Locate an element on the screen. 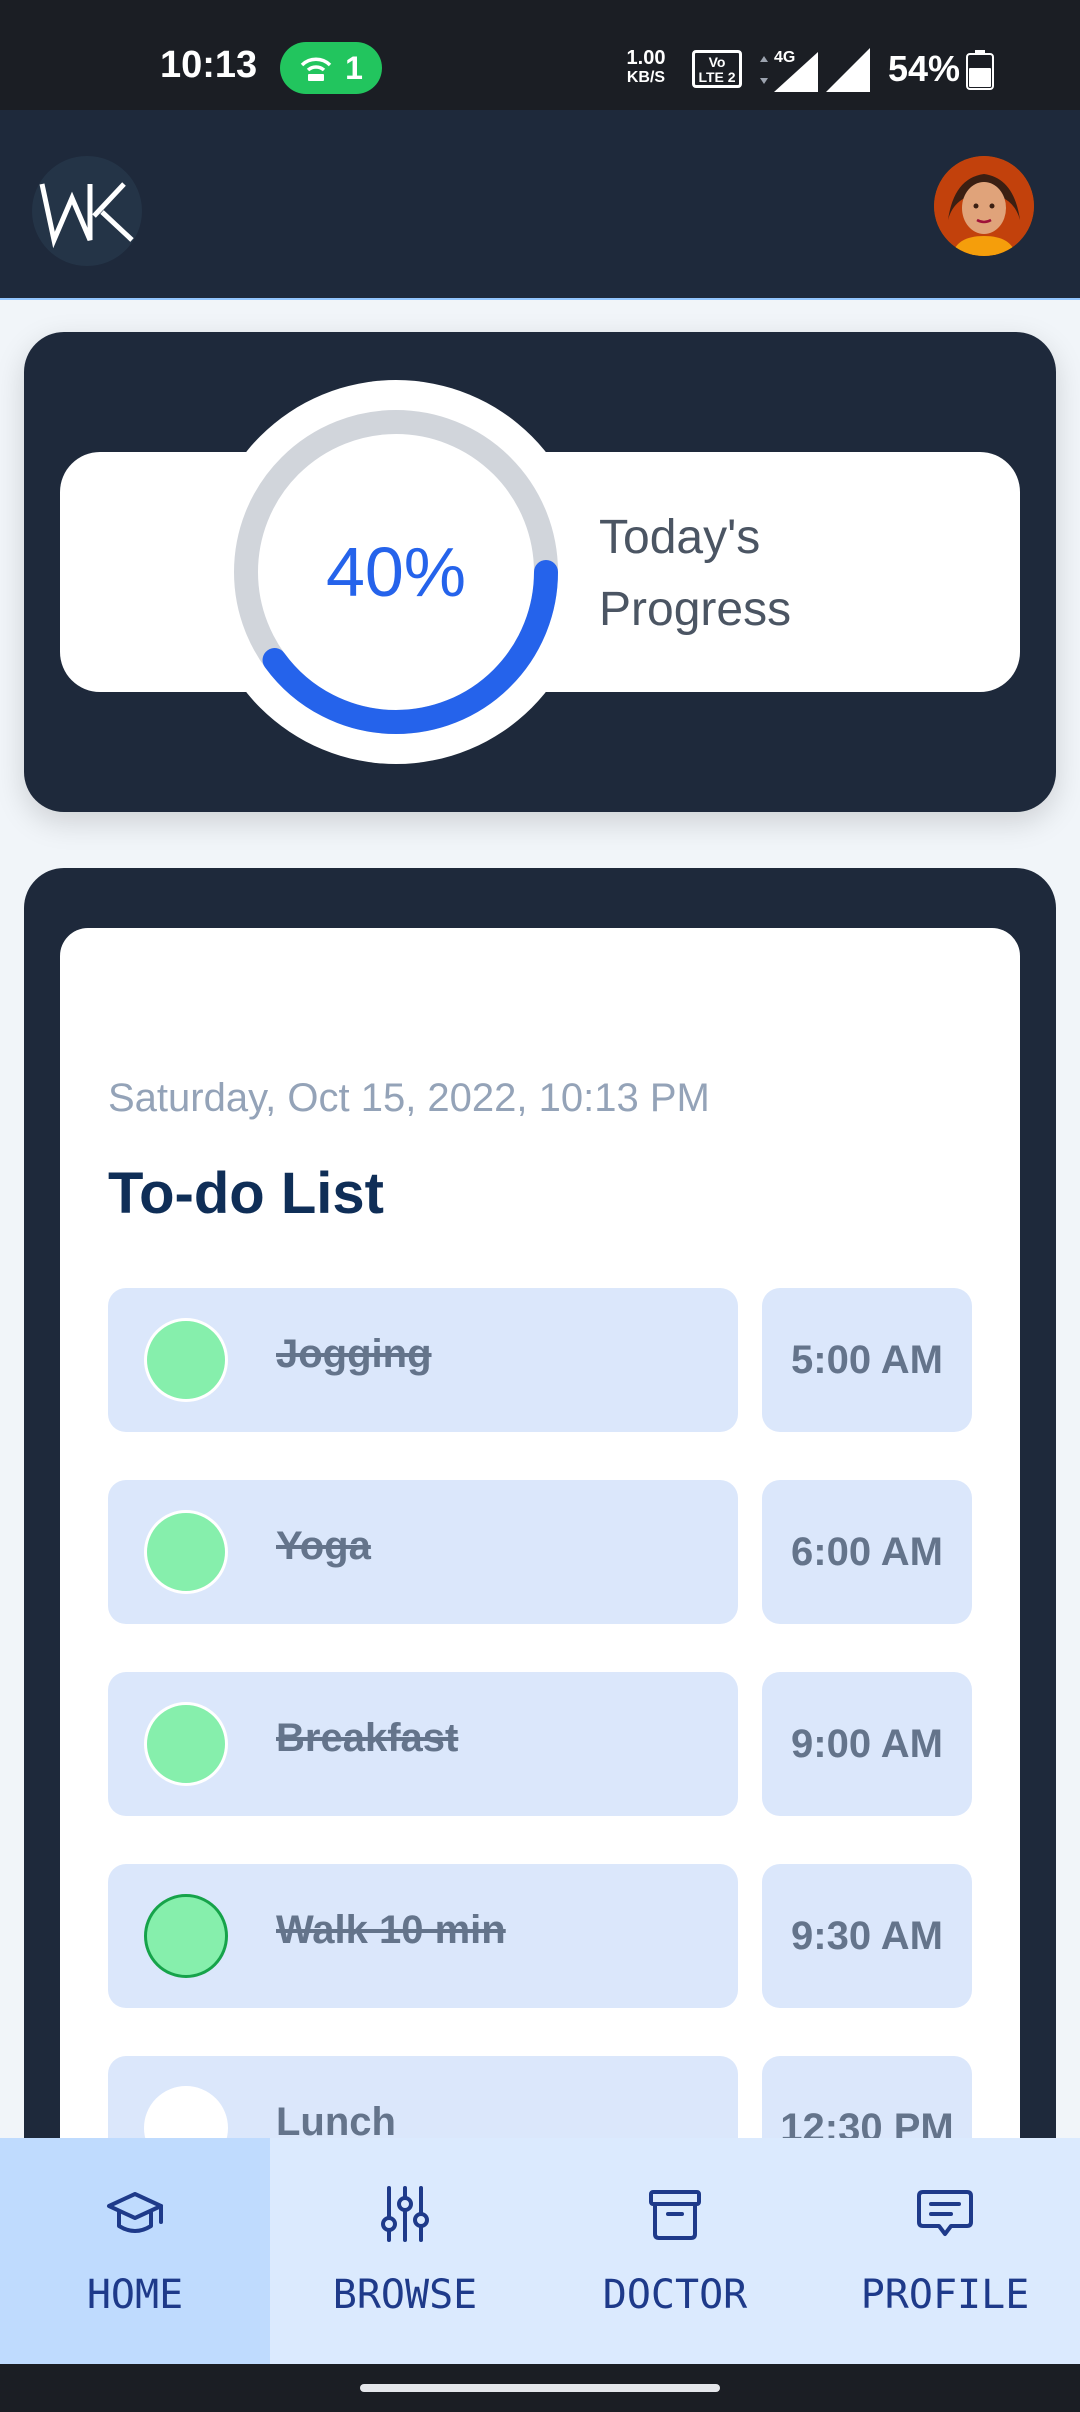 The image size is (1080, 2412). task-name: Walk 10 min is located at coordinates (391, 1930).